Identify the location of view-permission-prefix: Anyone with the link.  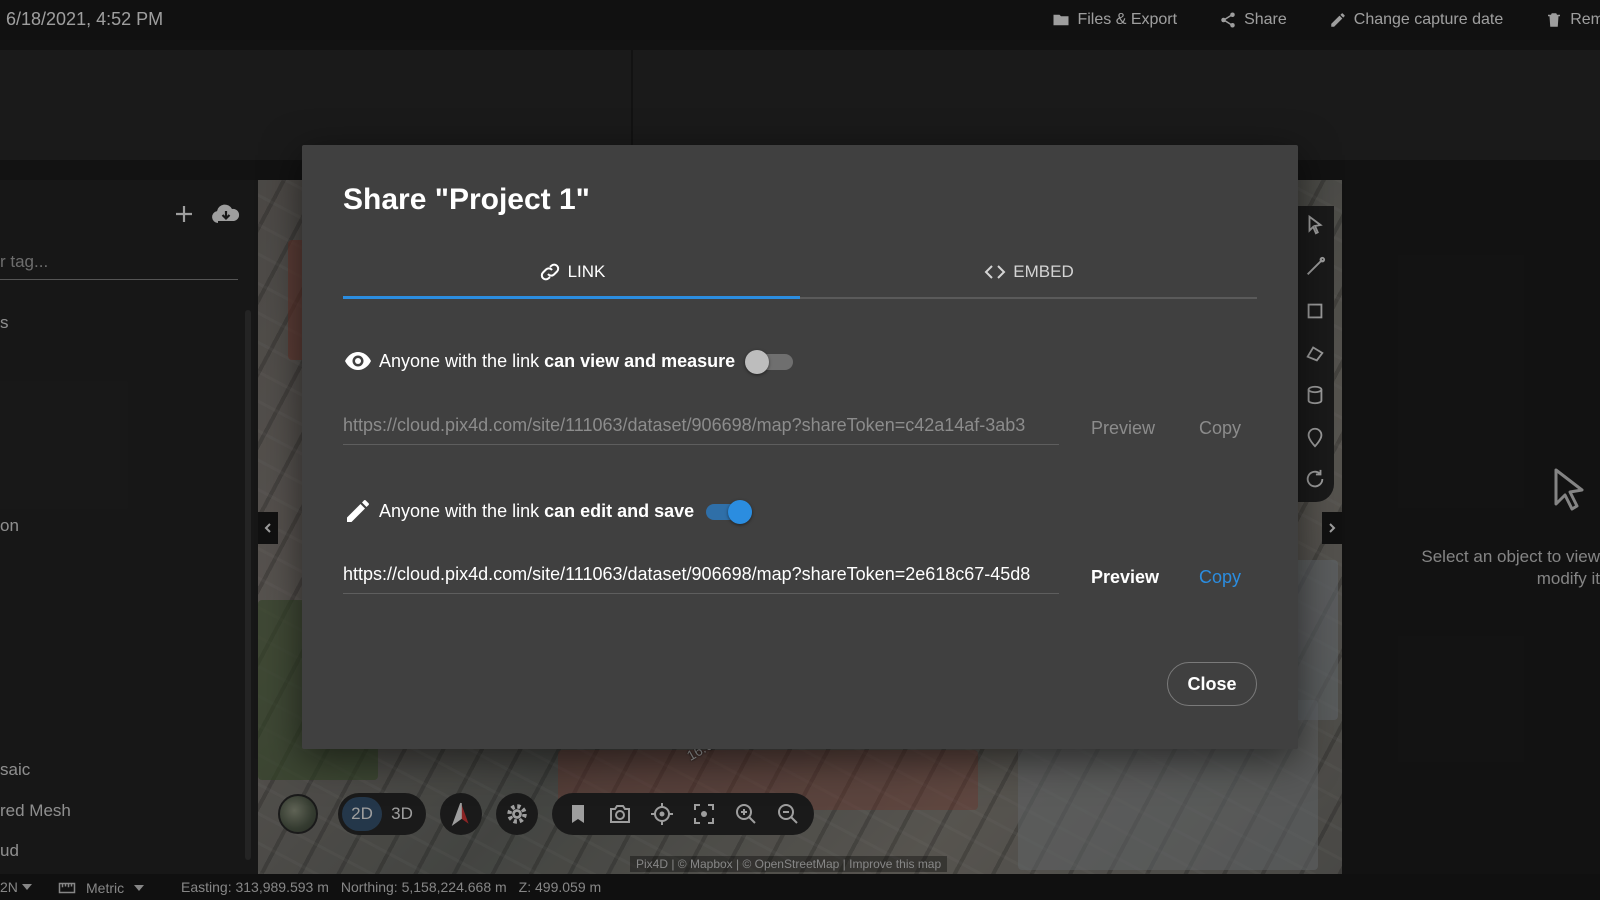
(459, 360).